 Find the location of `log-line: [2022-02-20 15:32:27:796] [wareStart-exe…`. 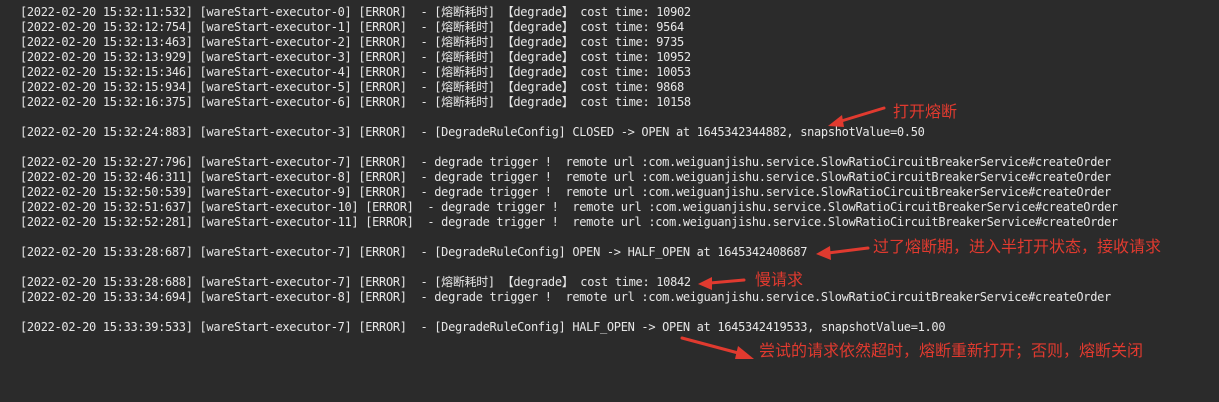

log-line: [2022-02-20 15:32:27:796] [wareStart-exe… is located at coordinates (565, 162).